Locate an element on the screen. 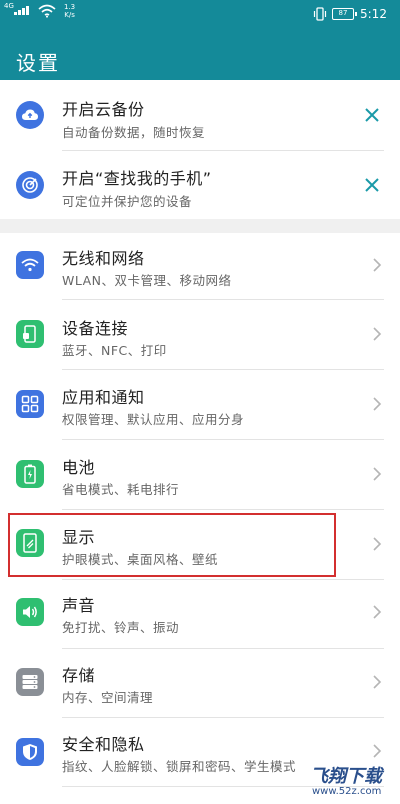 Image resolution: width=400 pixels, height=804 pixels. settings-item-storage: 存储 内存、空间清理 is located at coordinates (200, 683).